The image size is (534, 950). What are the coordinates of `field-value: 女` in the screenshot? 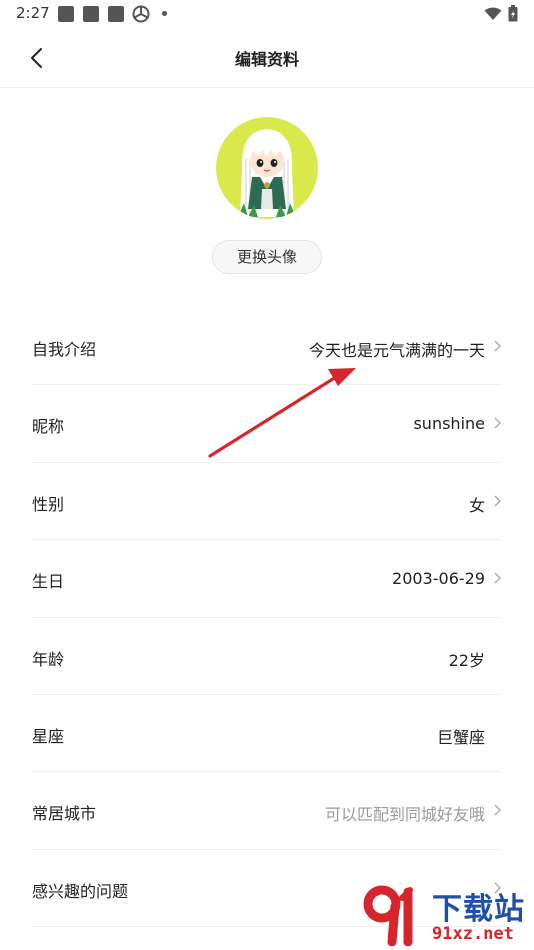 It's located at (476, 505).